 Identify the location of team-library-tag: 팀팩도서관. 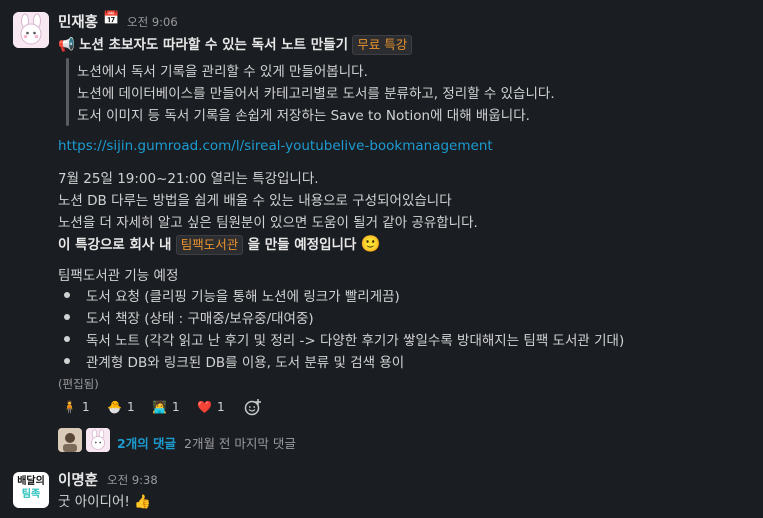
(209, 245).